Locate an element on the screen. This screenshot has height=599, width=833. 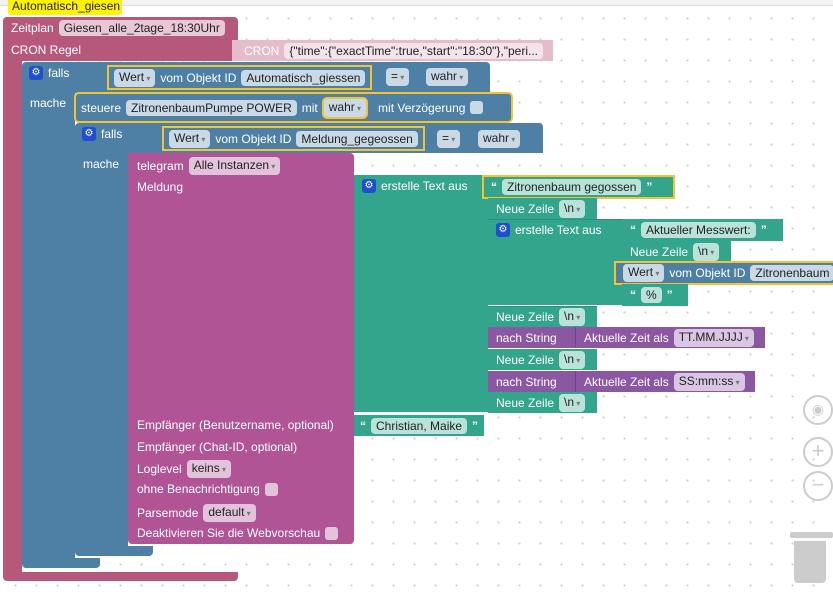
cron-label: CRON is located at coordinates (262, 50).